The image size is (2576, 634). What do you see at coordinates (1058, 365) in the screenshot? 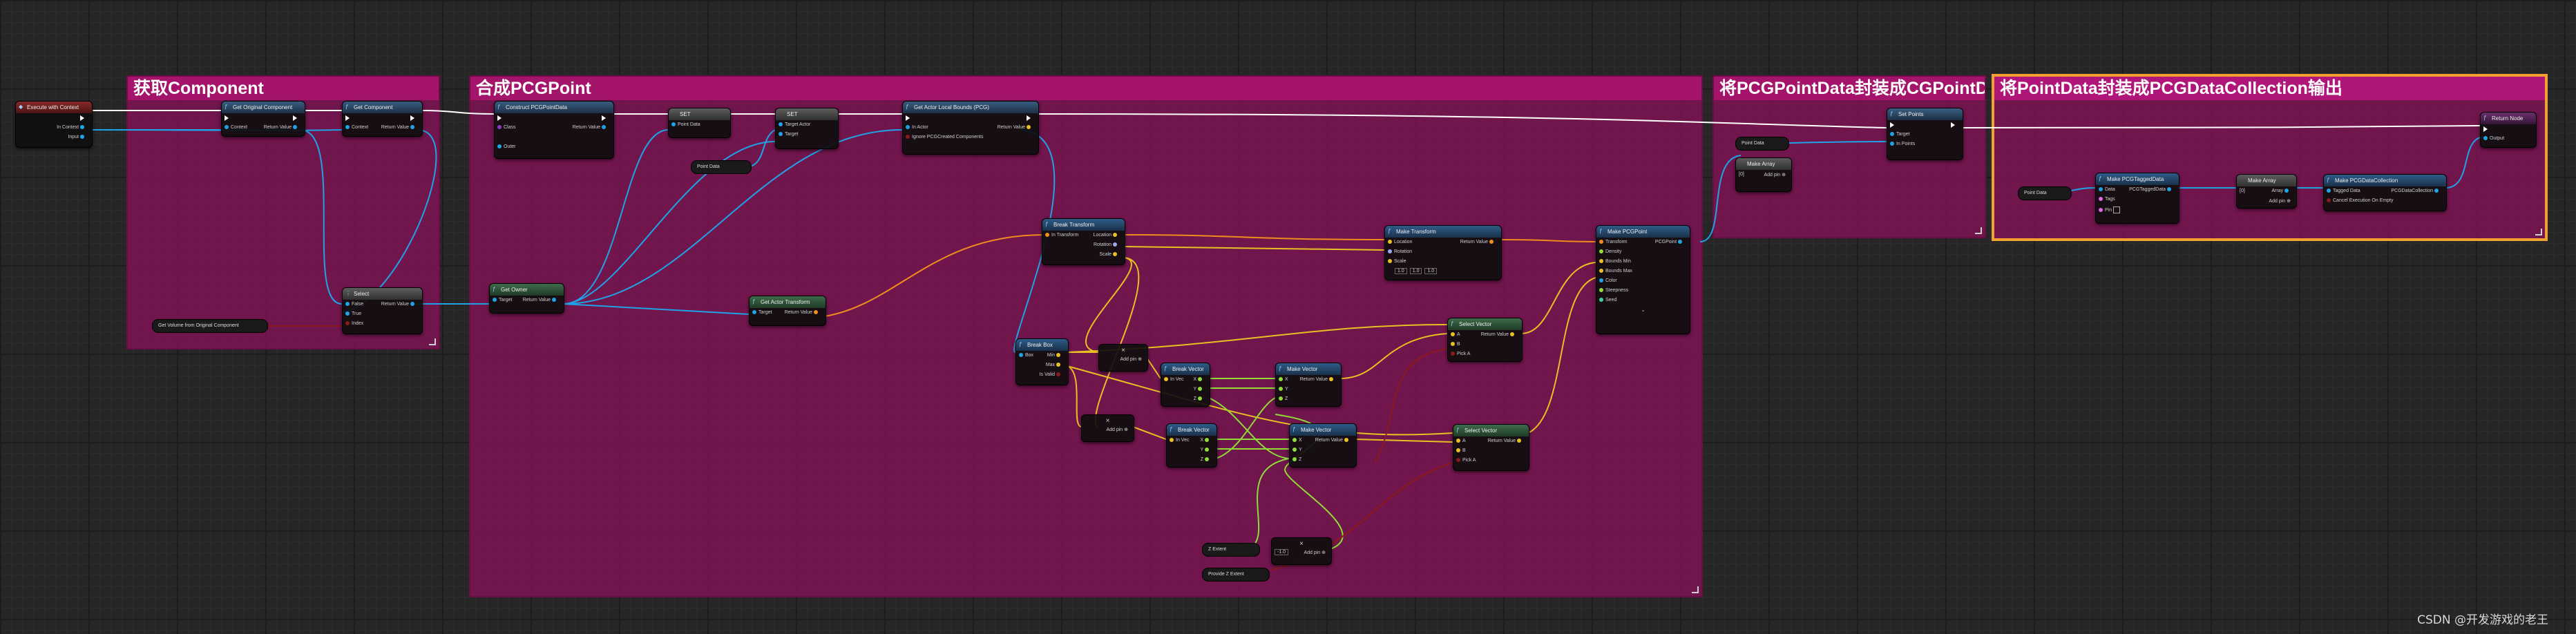
I see `max-pin` at bounding box center [1058, 365].